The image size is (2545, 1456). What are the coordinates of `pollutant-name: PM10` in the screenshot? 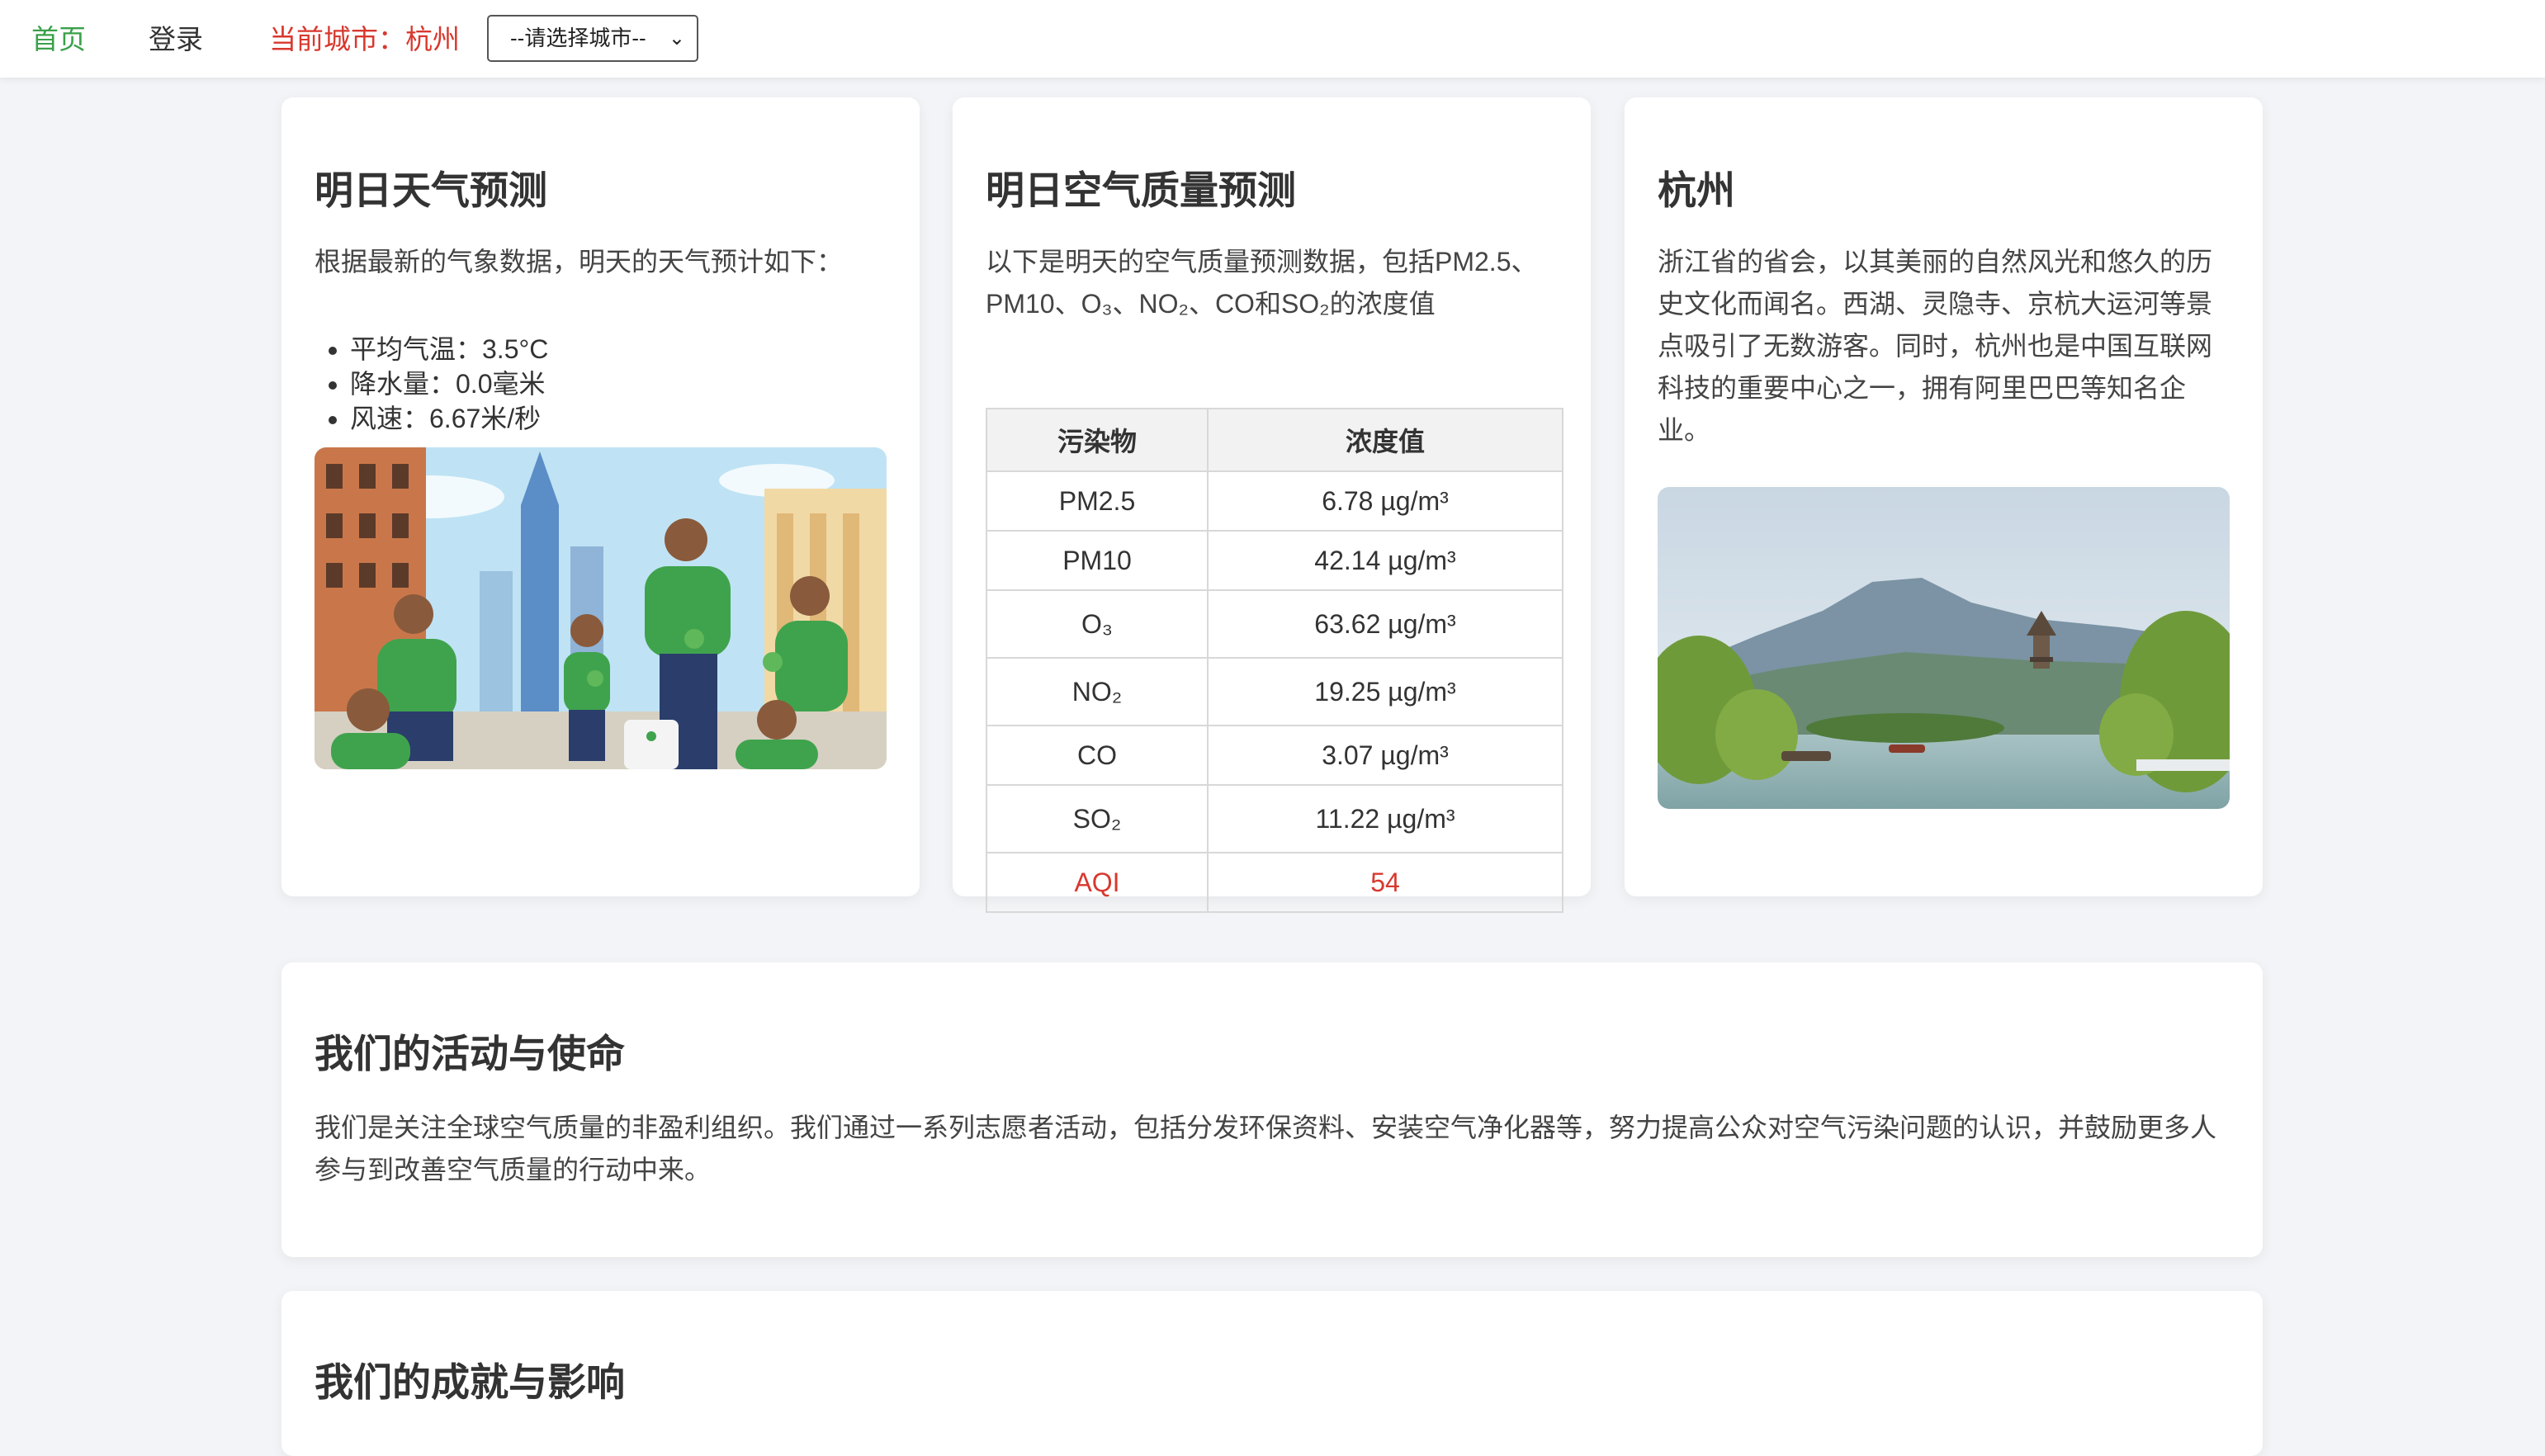 It's located at (1098, 560).